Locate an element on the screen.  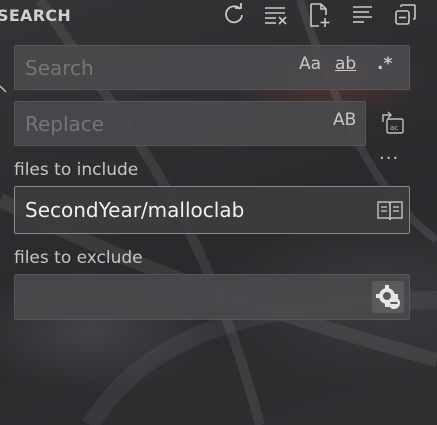
files-to-include-input is located at coordinates (175, 210).